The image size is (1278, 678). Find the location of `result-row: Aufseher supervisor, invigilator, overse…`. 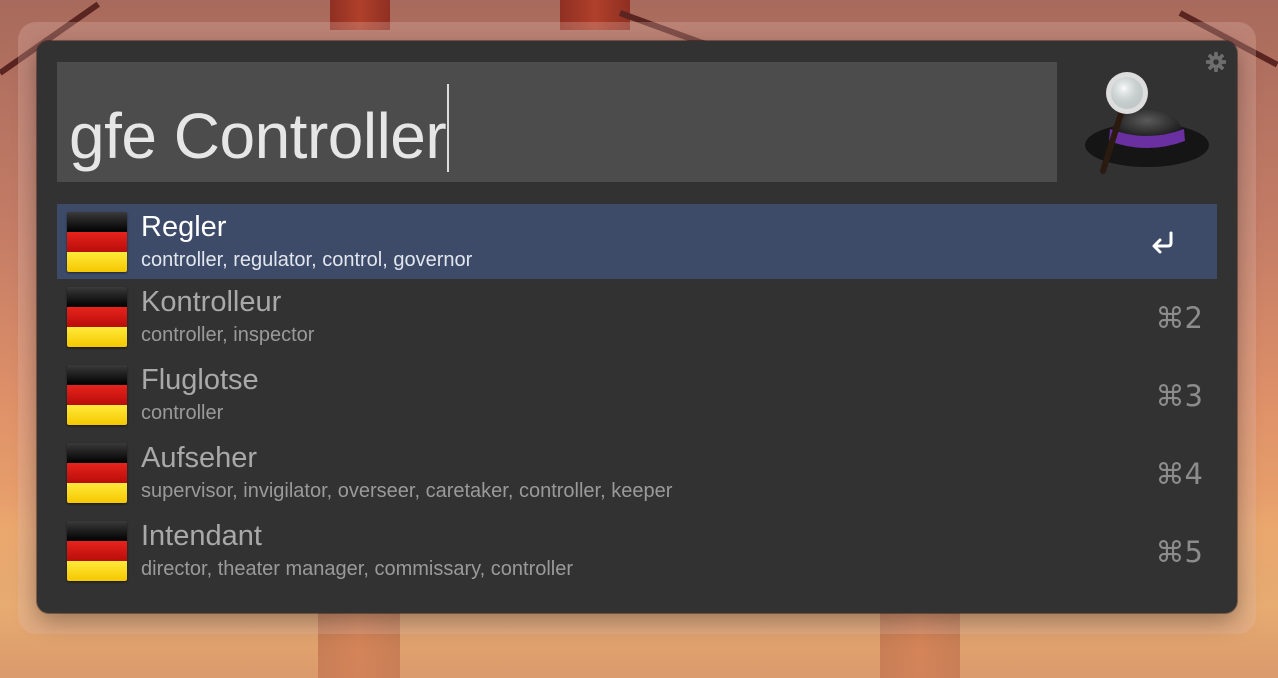

result-row: Aufseher supervisor, invigilator, overse… is located at coordinates (637, 474).